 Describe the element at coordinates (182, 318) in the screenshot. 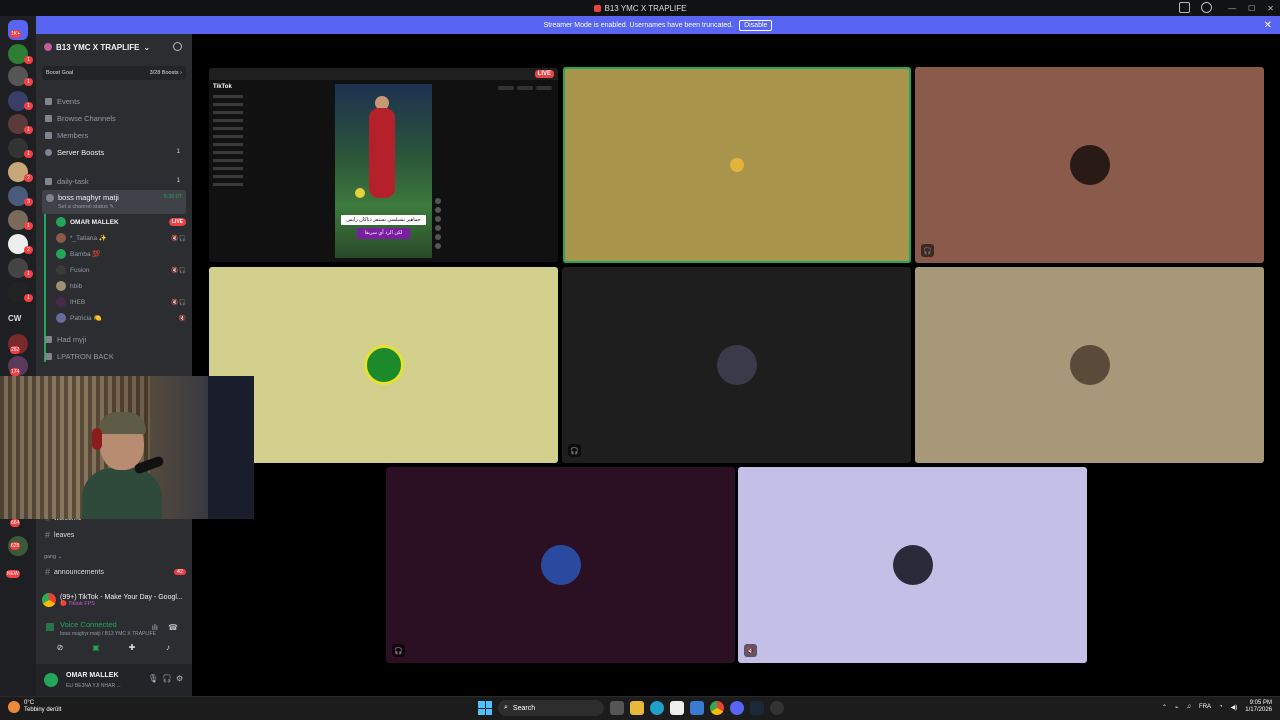

I see `mute-icon: 🔇` at that location.